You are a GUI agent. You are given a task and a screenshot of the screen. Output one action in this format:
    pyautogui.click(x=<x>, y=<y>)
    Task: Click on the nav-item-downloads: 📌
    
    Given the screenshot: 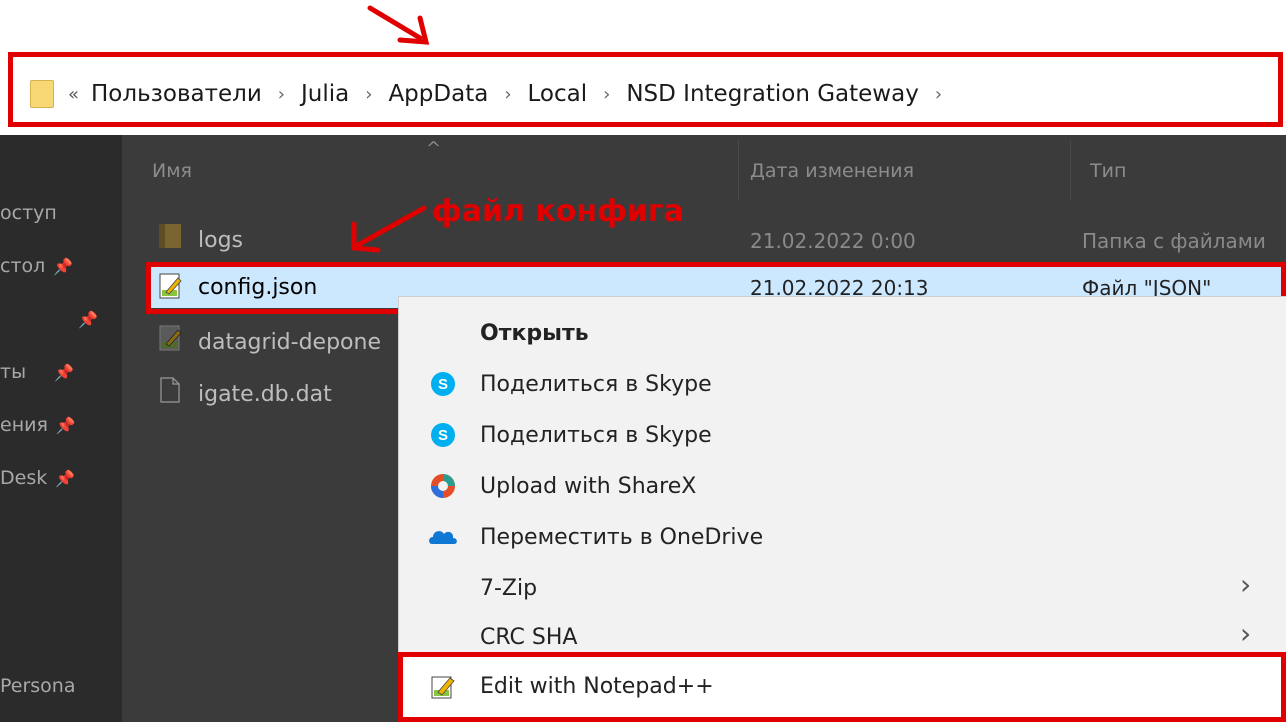 What is the action you would take?
    pyautogui.click(x=84, y=319)
    